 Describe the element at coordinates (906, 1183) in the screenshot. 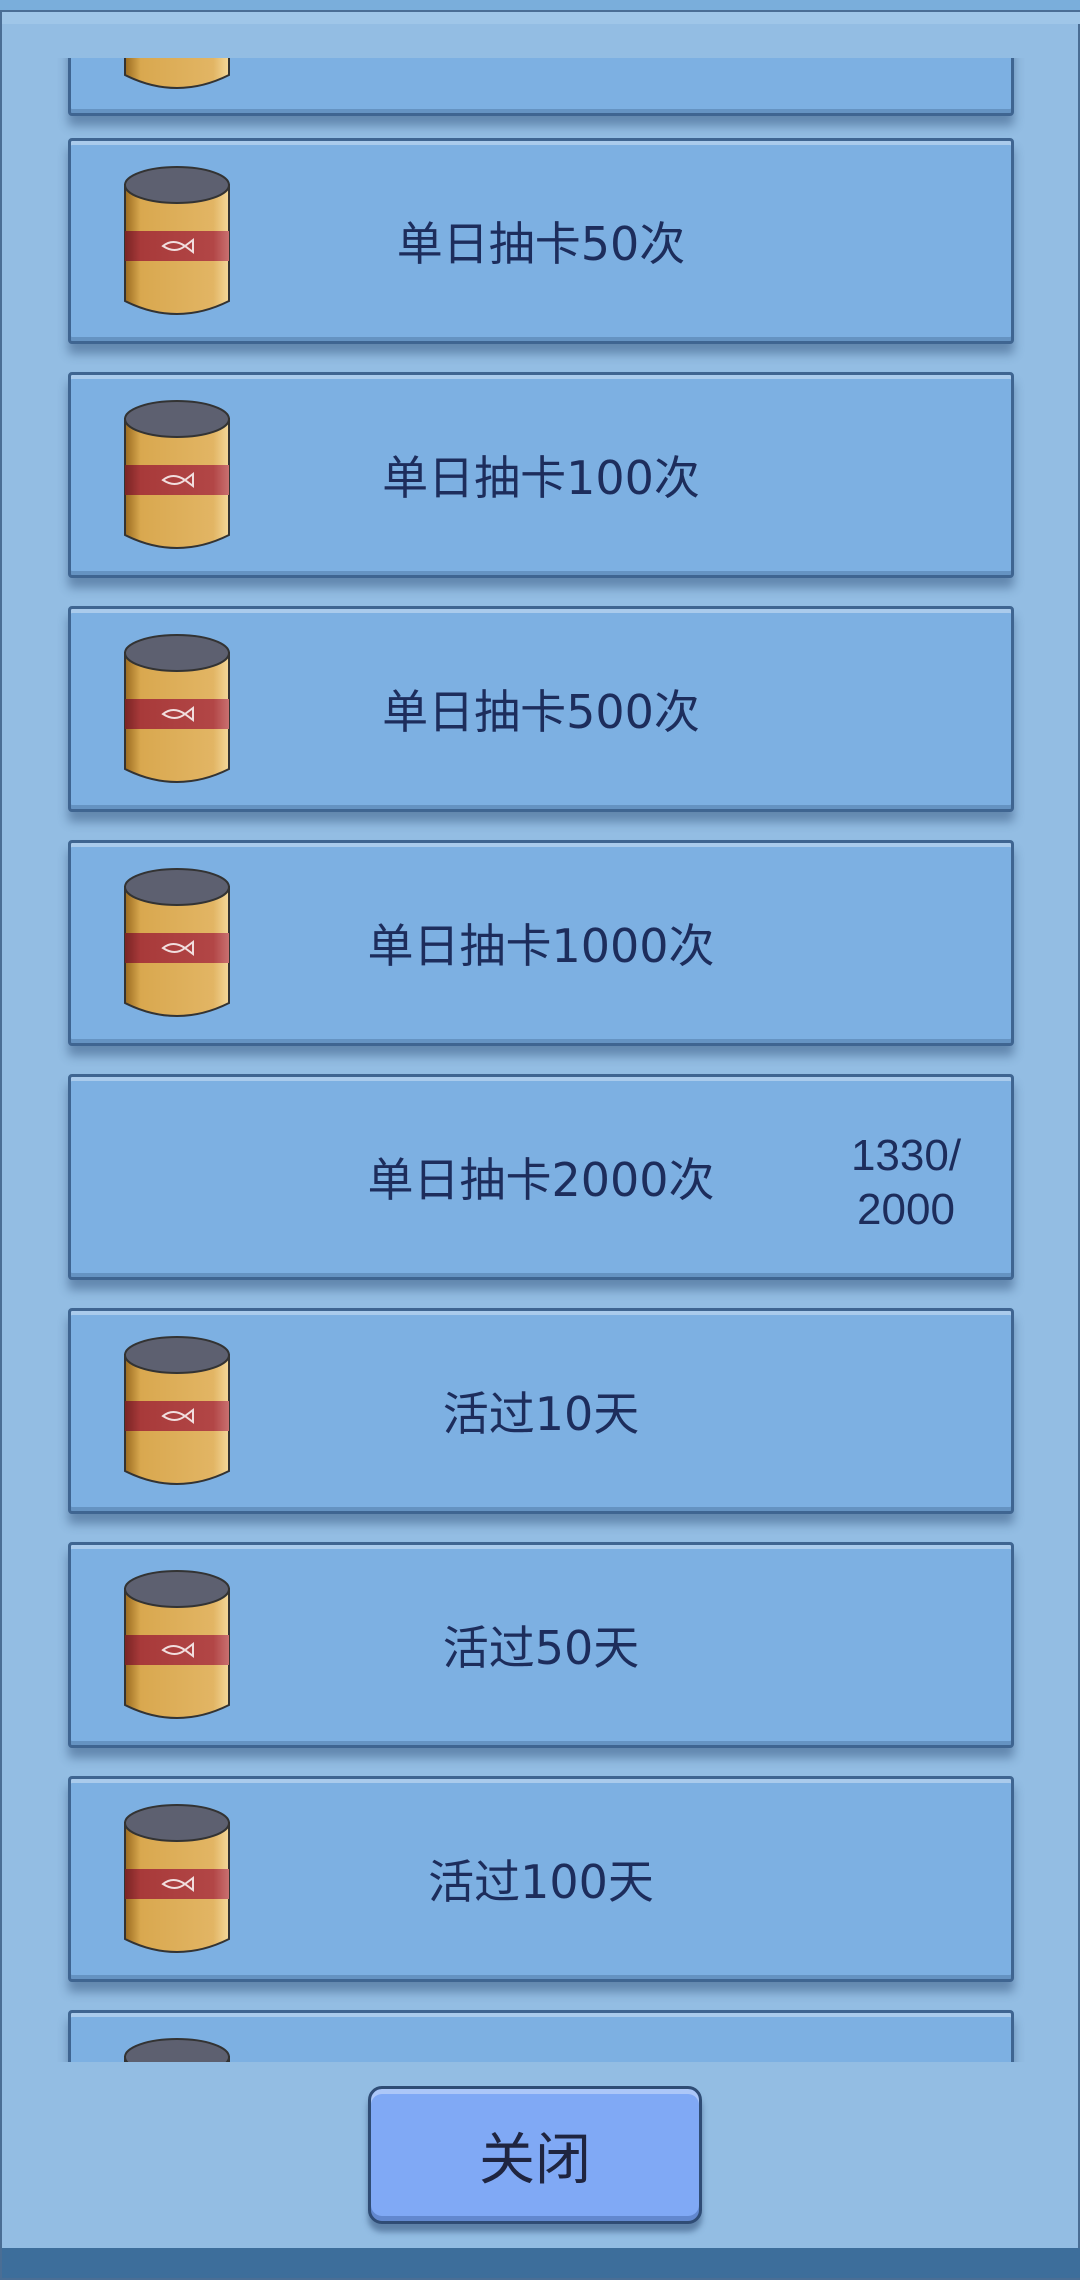

I see `progress-counter: 1330/ 2000` at that location.